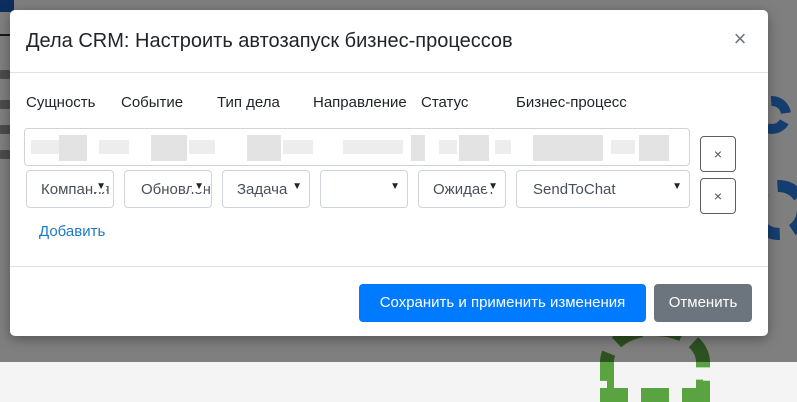 The height and width of the screenshot is (402, 797). Describe the element at coordinates (262, 189) in the screenshot. I see `activity-type-select-value: Задача` at that location.